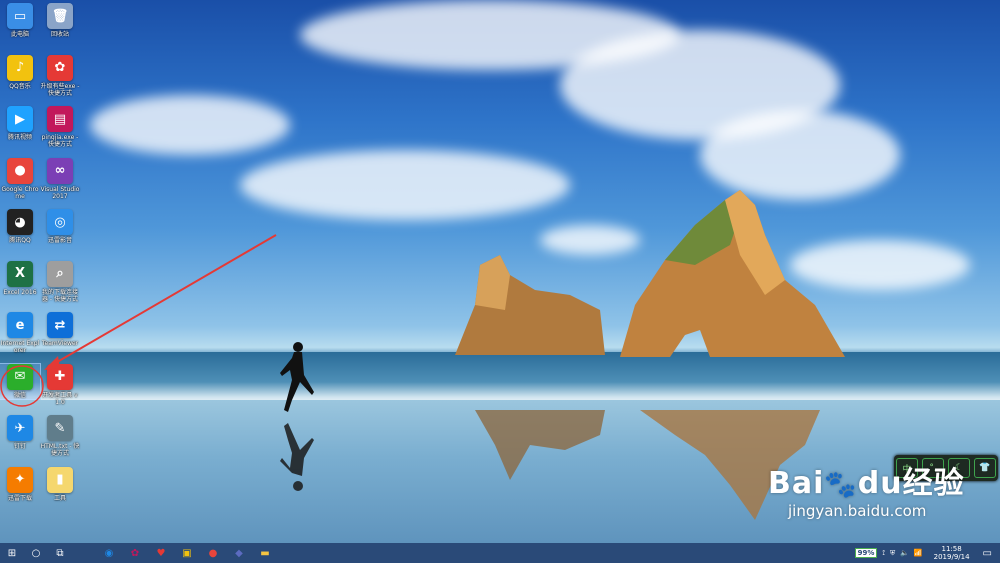 The height and width of the screenshot is (563, 1000). Describe the element at coordinates (164, 300) in the screenshot. I see `annotation-arrow` at that location.